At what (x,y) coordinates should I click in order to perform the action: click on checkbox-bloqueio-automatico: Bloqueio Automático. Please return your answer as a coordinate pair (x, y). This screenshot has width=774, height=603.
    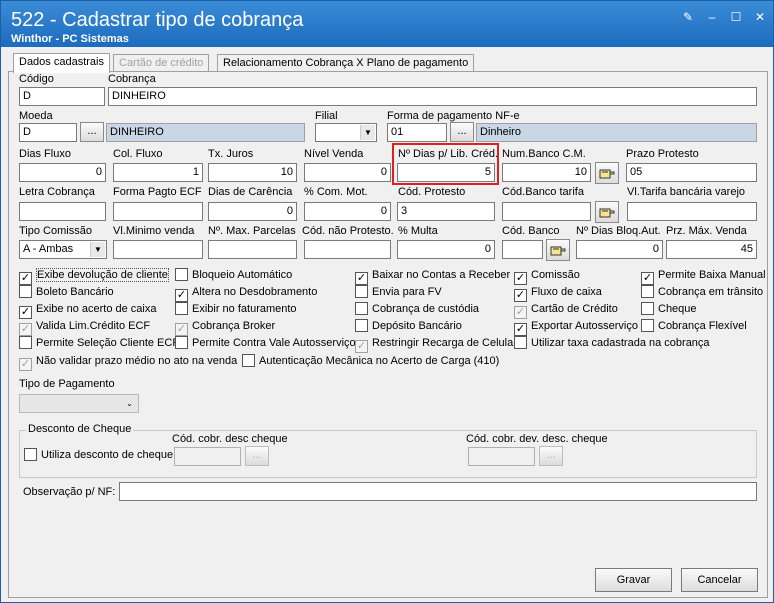
    Looking at the image, I should click on (233, 275).